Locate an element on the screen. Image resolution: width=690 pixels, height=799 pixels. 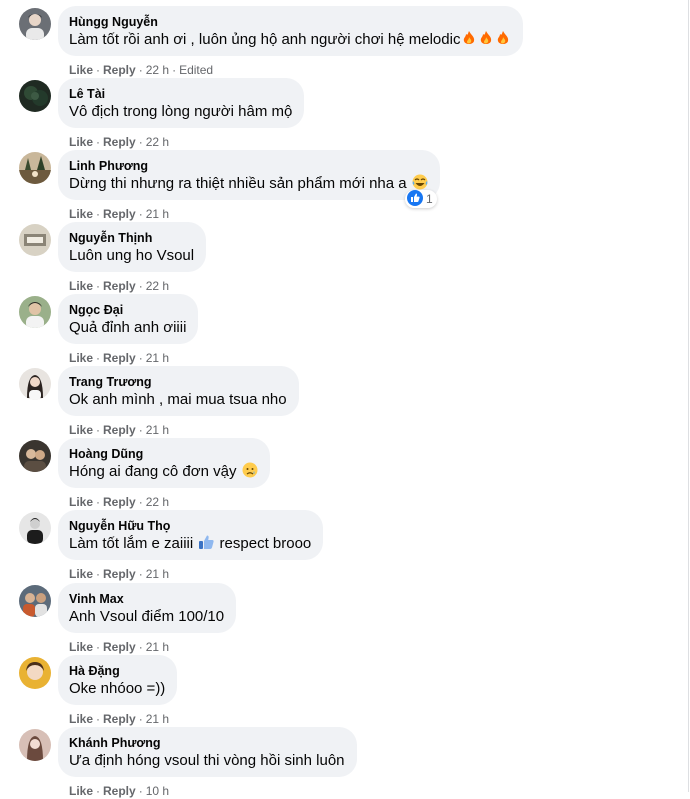
comment-text: Ok anh mình , mai mua tsua nho is located at coordinates (178, 399).